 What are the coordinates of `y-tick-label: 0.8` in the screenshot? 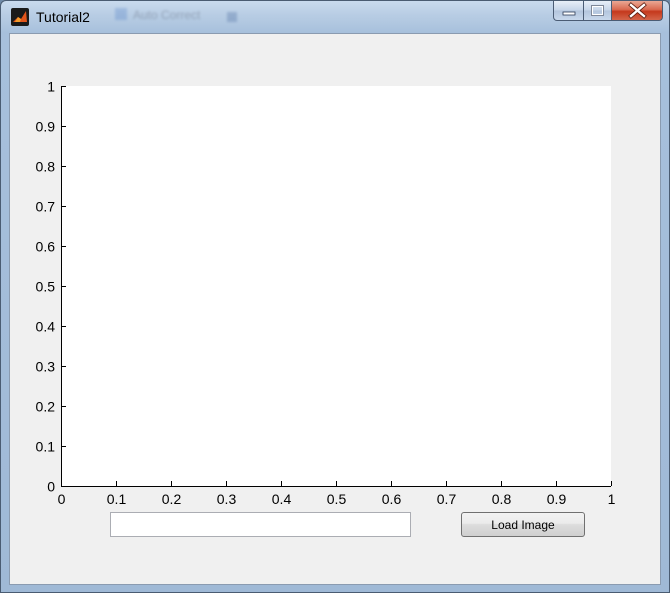 It's located at (46, 167).